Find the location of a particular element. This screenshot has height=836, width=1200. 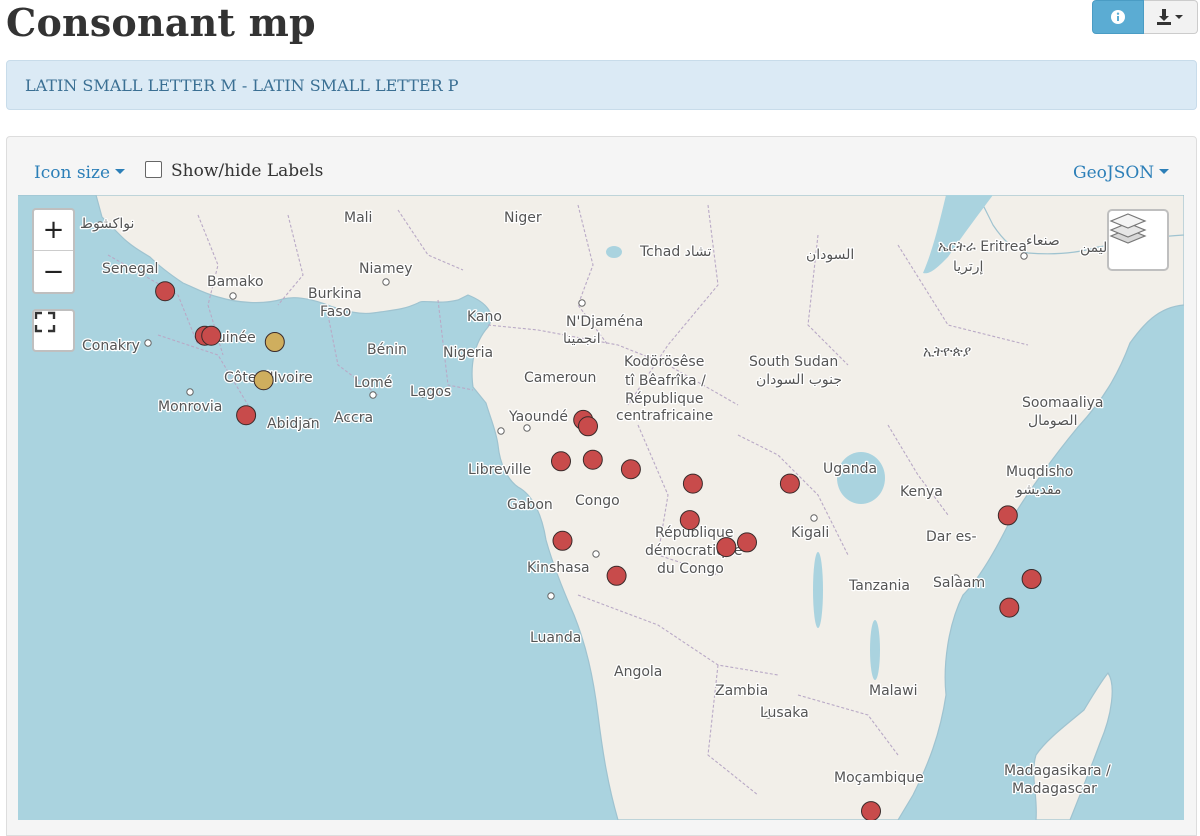

map-place-label: Accra is located at coordinates (353, 418).